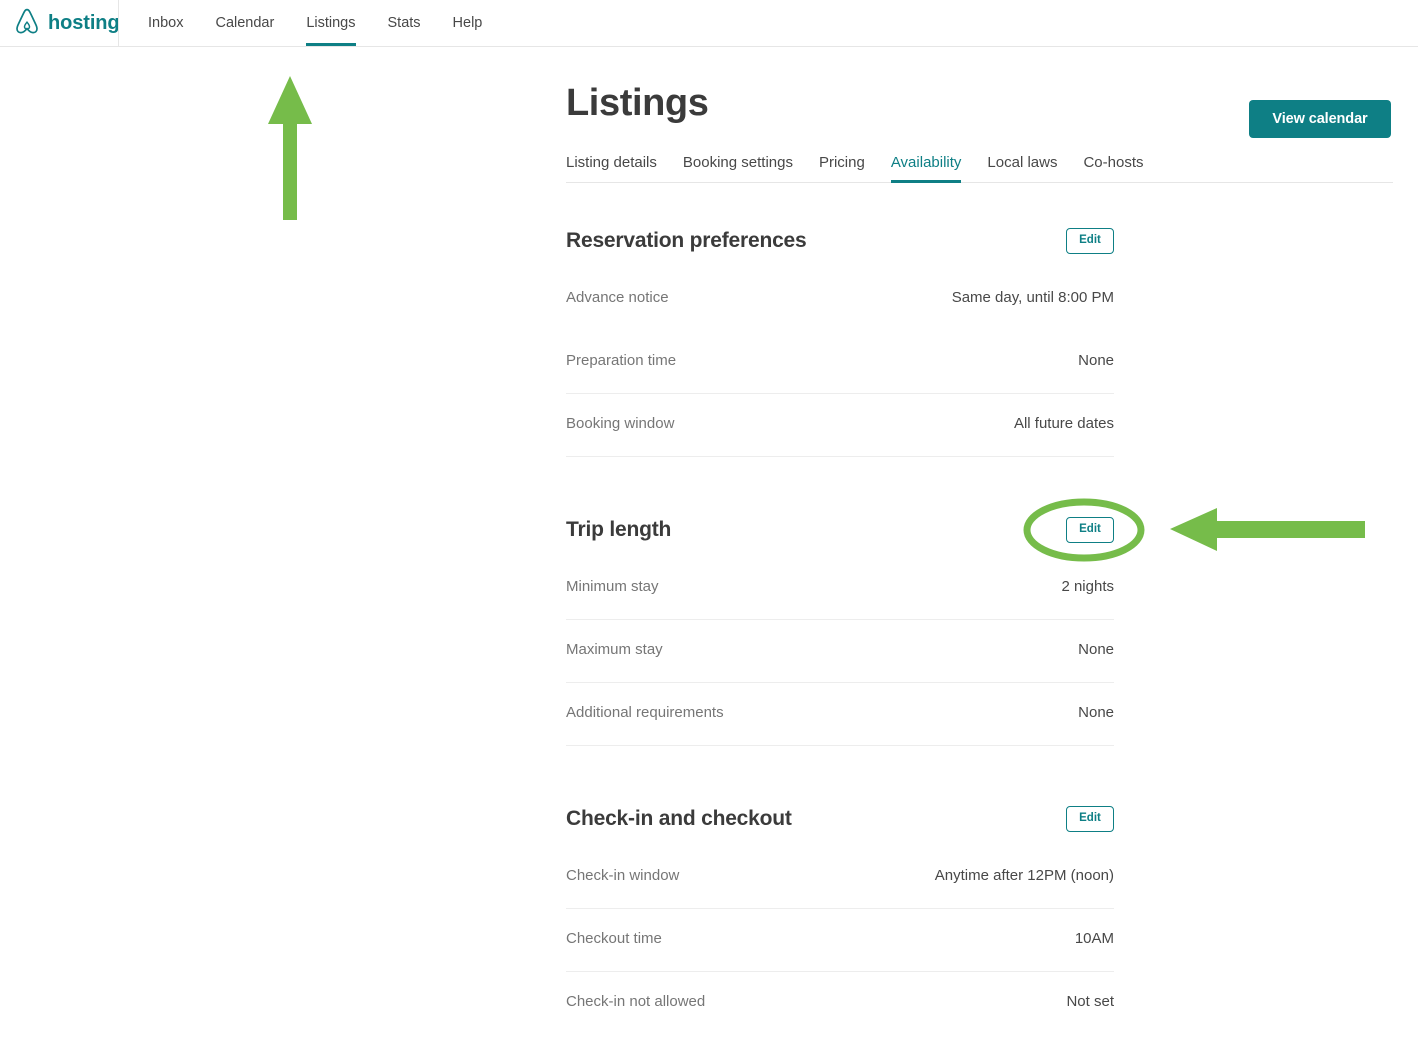  Describe the element at coordinates (620, 423) in the screenshot. I see `row-label: Booking window` at that location.